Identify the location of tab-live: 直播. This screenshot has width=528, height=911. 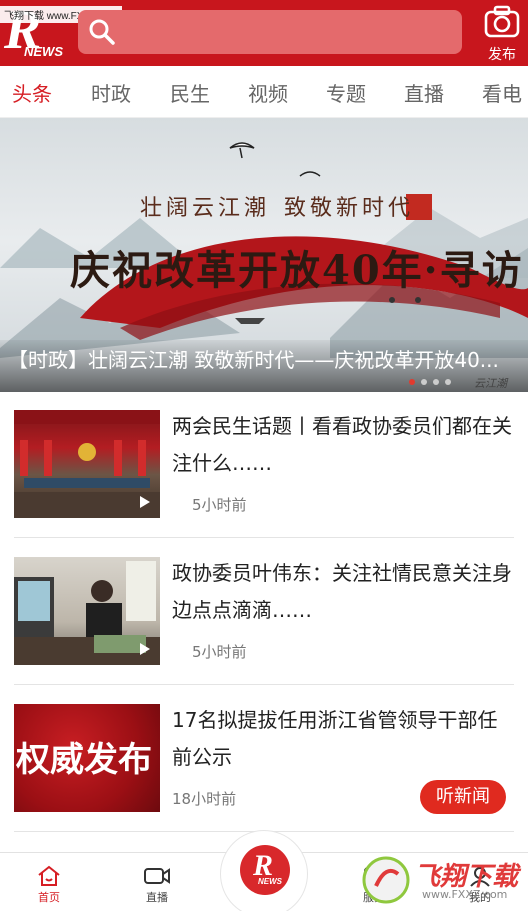
(424, 92).